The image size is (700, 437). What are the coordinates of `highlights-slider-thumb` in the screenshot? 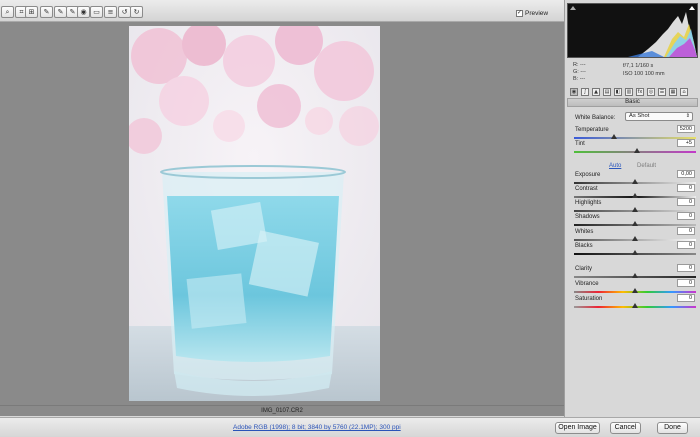 It's located at (635, 209).